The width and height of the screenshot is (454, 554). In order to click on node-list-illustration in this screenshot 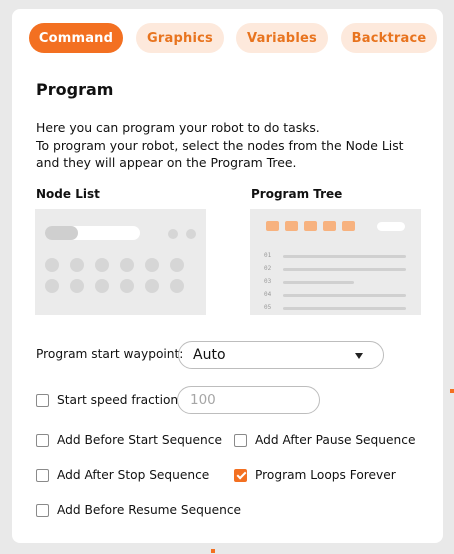, I will do `click(120, 262)`.